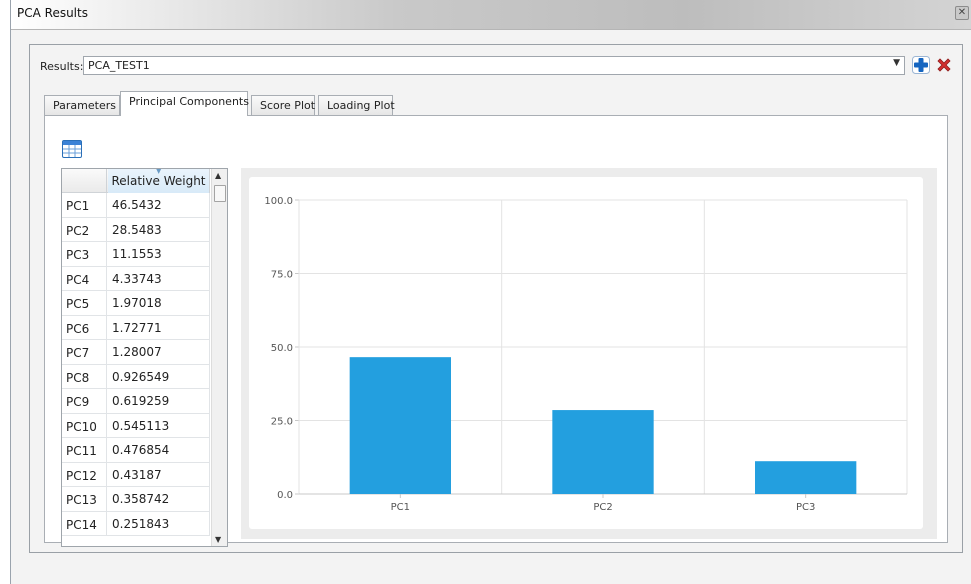  What do you see at coordinates (220, 193) in the screenshot?
I see `scroll-thumb` at bounding box center [220, 193].